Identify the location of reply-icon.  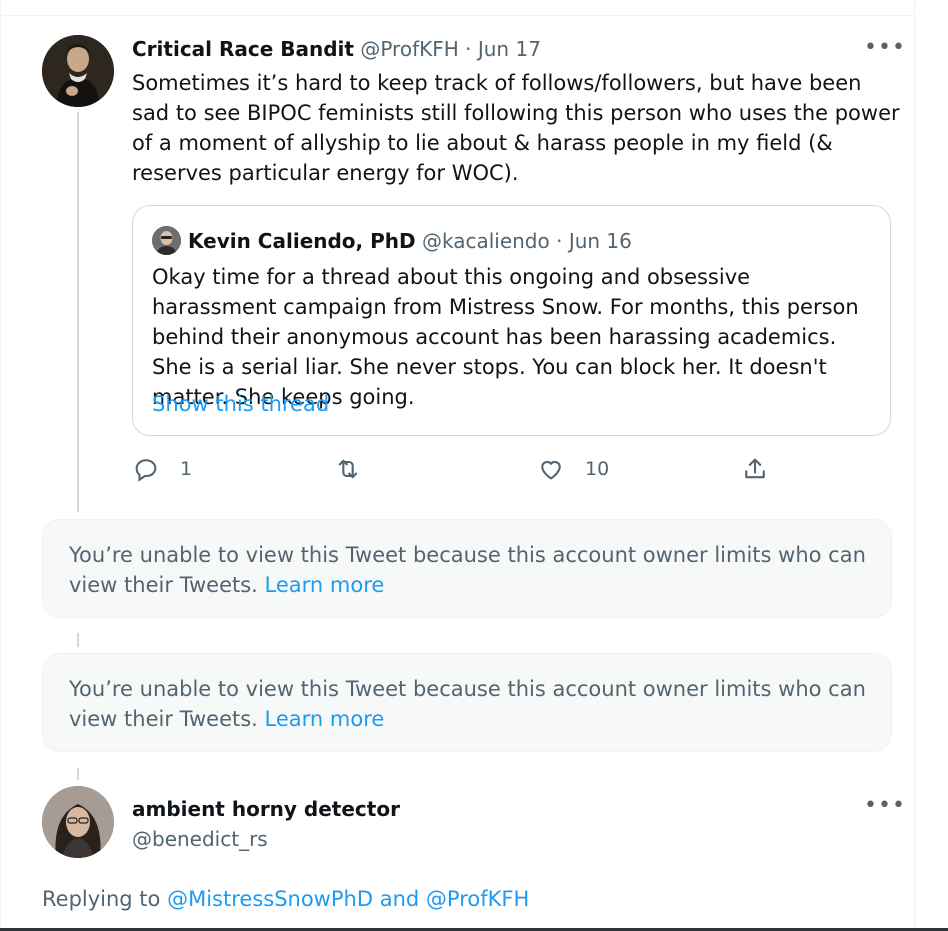
(146, 470).